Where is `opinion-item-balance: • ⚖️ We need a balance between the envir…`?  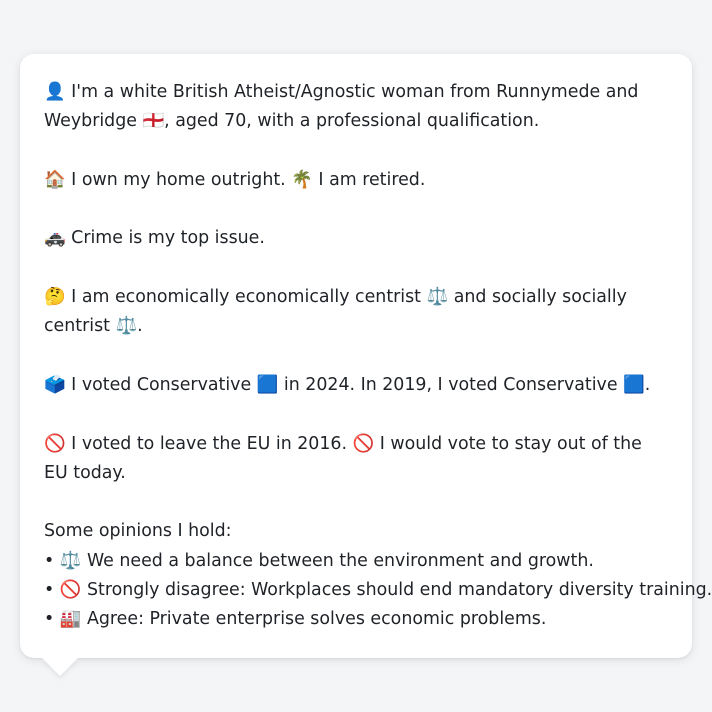 opinion-item-balance: • ⚖️ We need a balance between the envir… is located at coordinates (319, 560).